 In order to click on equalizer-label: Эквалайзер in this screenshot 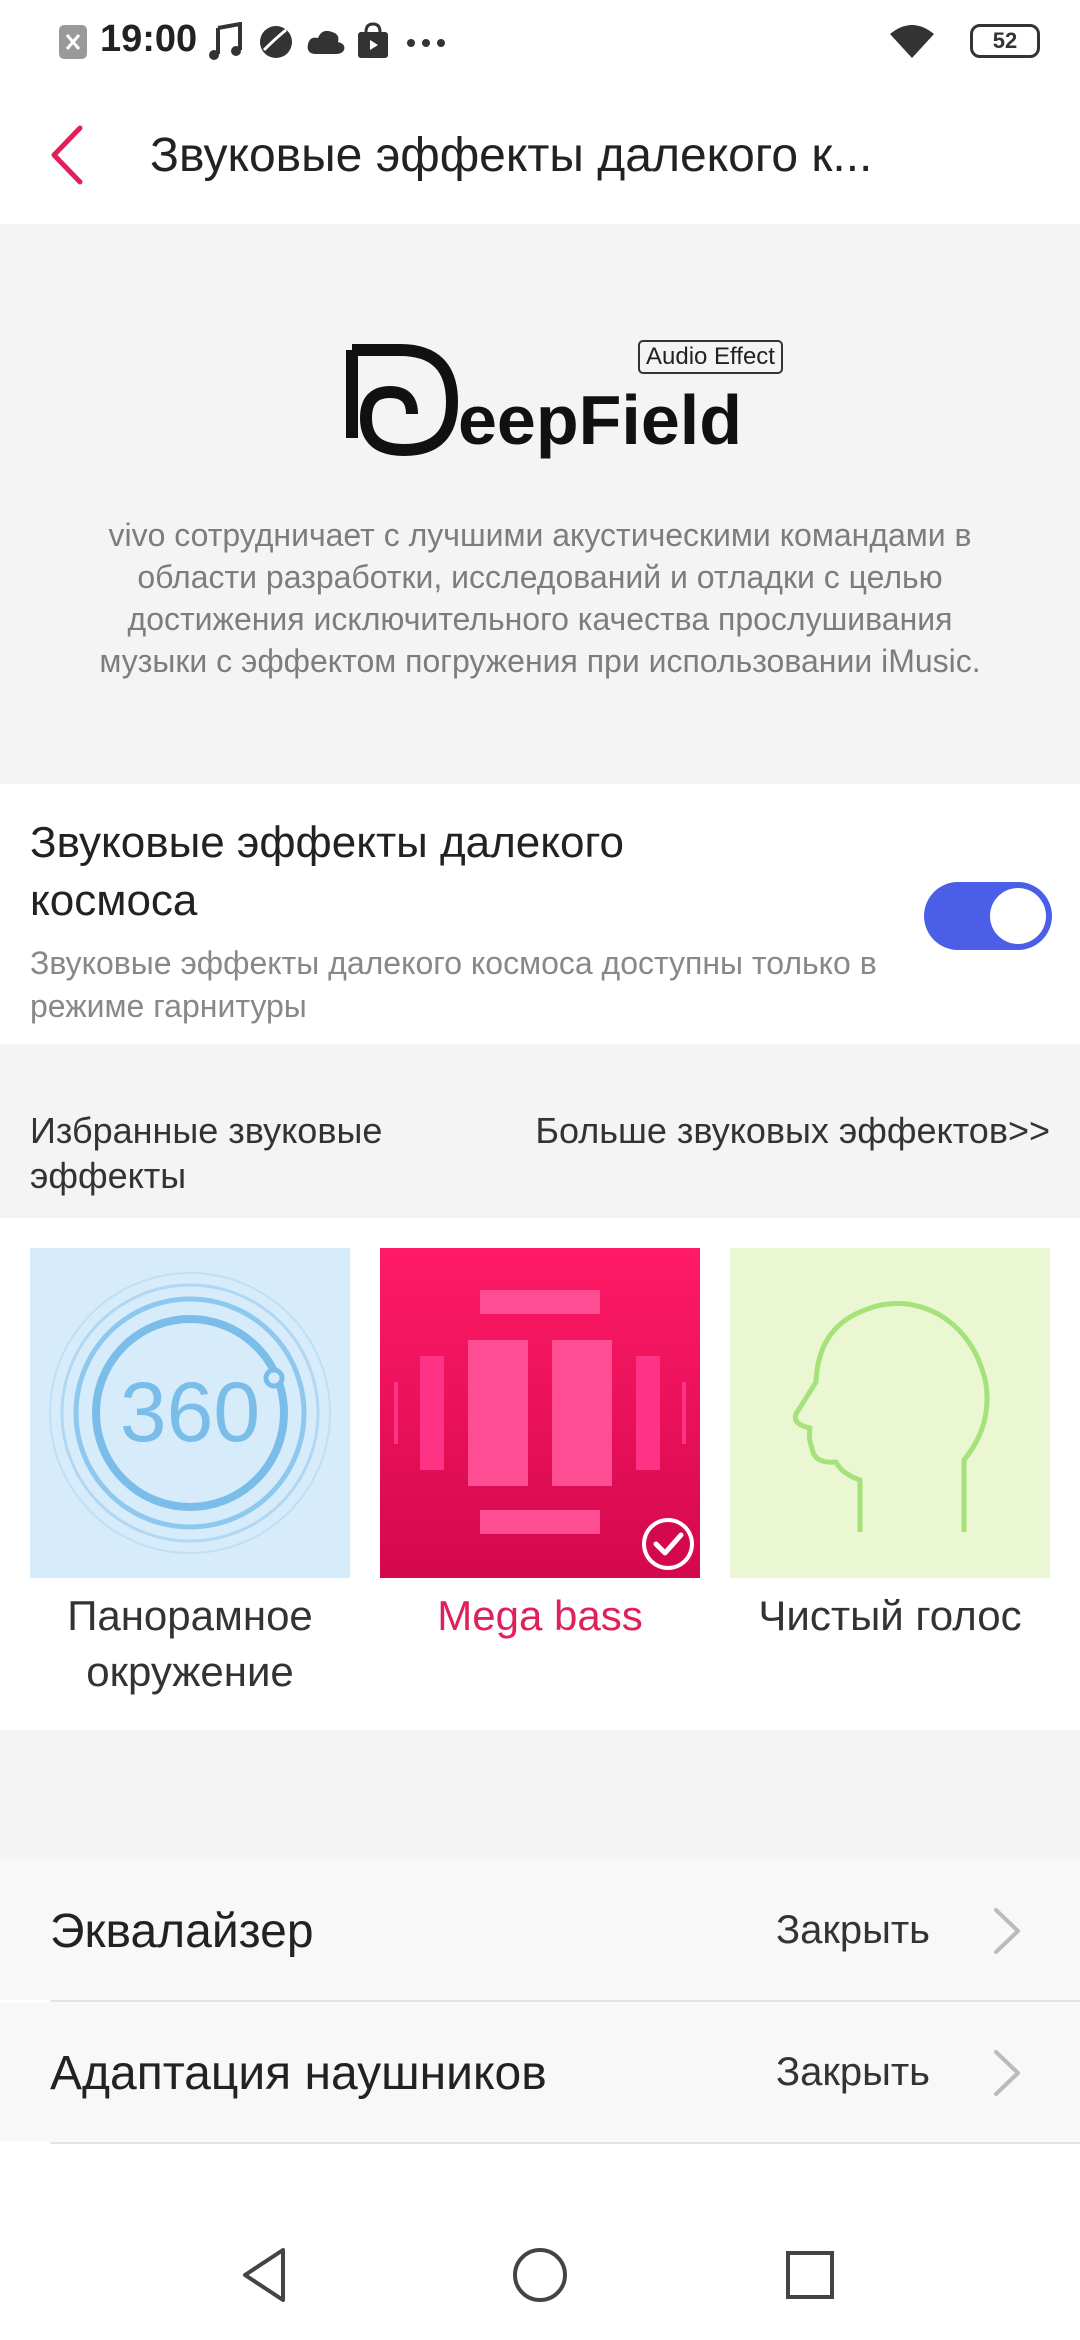, I will do `click(182, 1931)`.